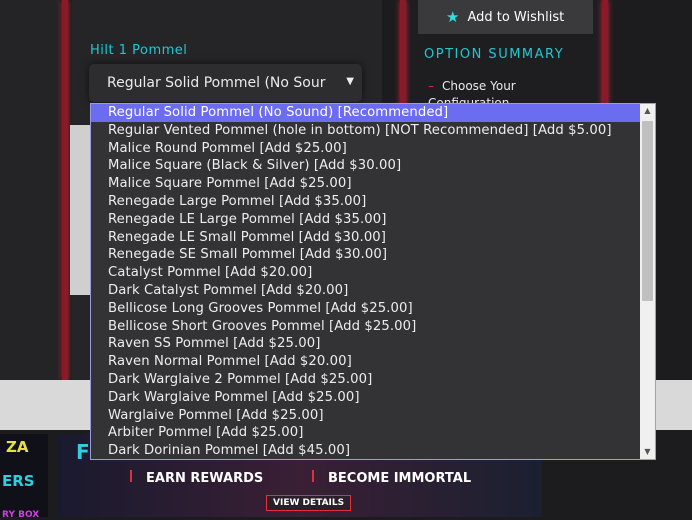  Describe the element at coordinates (350, 81) in the screenshot. I see `chevron-down-icon: ▼` at that location.